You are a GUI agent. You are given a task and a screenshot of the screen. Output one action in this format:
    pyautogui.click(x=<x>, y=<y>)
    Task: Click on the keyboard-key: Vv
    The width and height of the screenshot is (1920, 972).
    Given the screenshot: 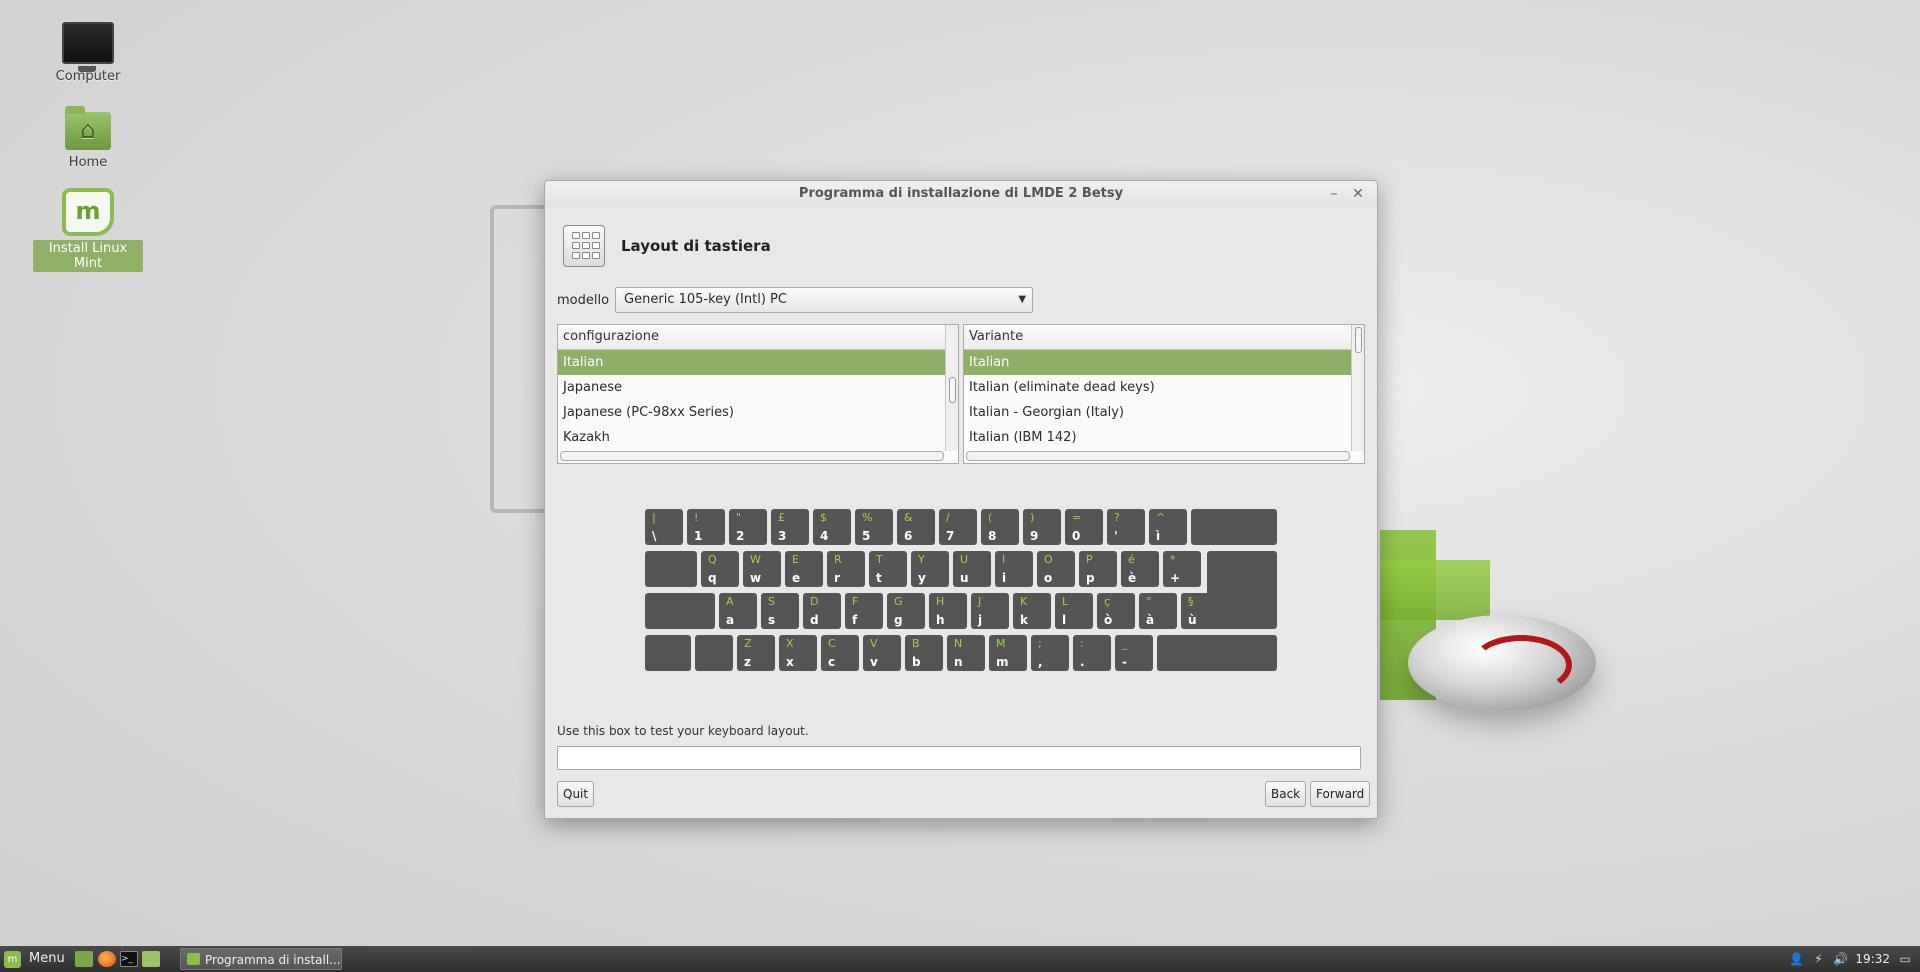 What is the action you would take?
    pyautogui.click(x=882, y=653)
    